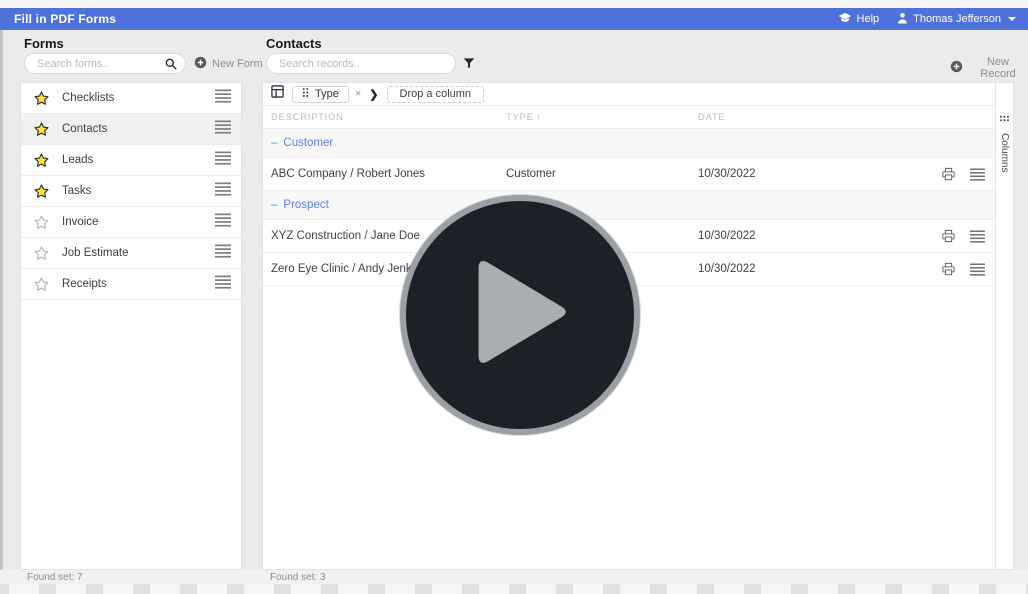 This screenshot has height=594, width=1028. What do you see at coordinates (629, 94) in the screenshot?
I see `group-toolbar: Type × ❯ Drop a column` at bounding box center [629, 94].